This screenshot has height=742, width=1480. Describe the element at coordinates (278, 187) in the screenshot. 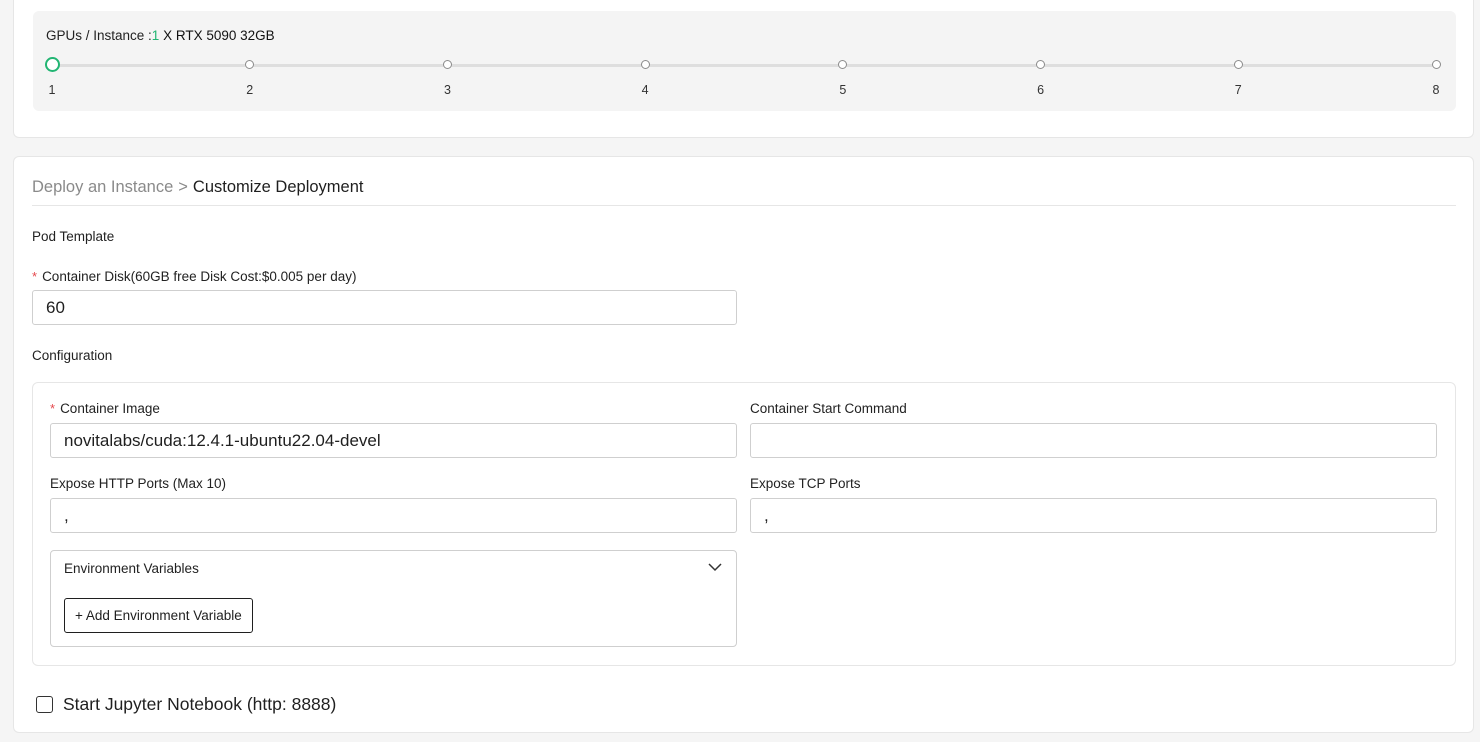

I see `breadcrumb-current: Customize Deployment` at that location.